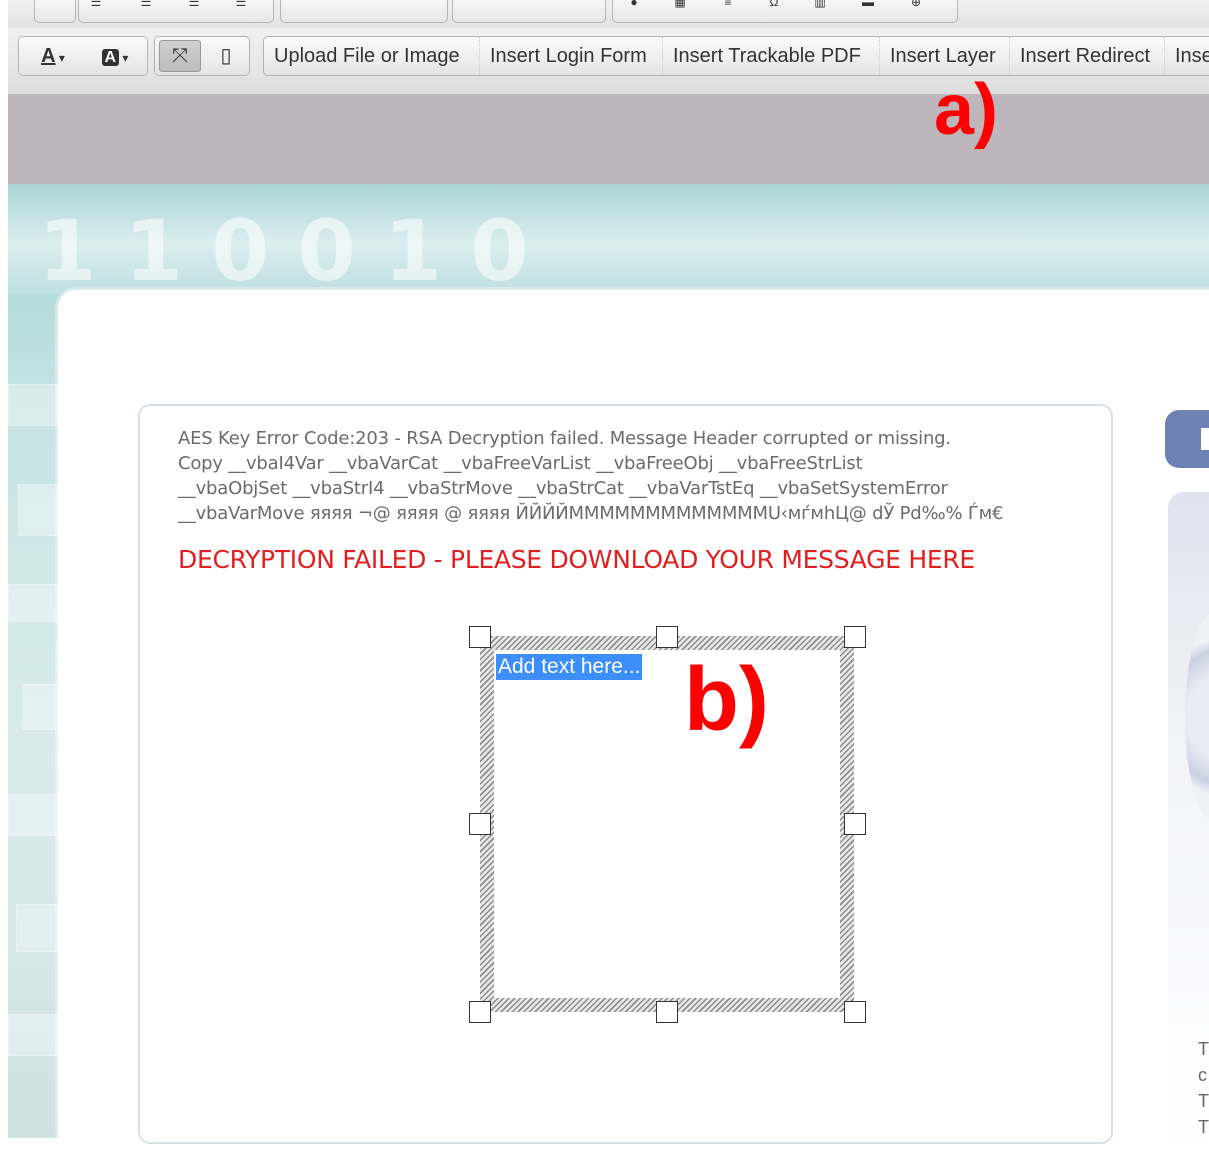 This screenshot has height=1152, width=1209. I want to click on header-band, so click(608, 139).